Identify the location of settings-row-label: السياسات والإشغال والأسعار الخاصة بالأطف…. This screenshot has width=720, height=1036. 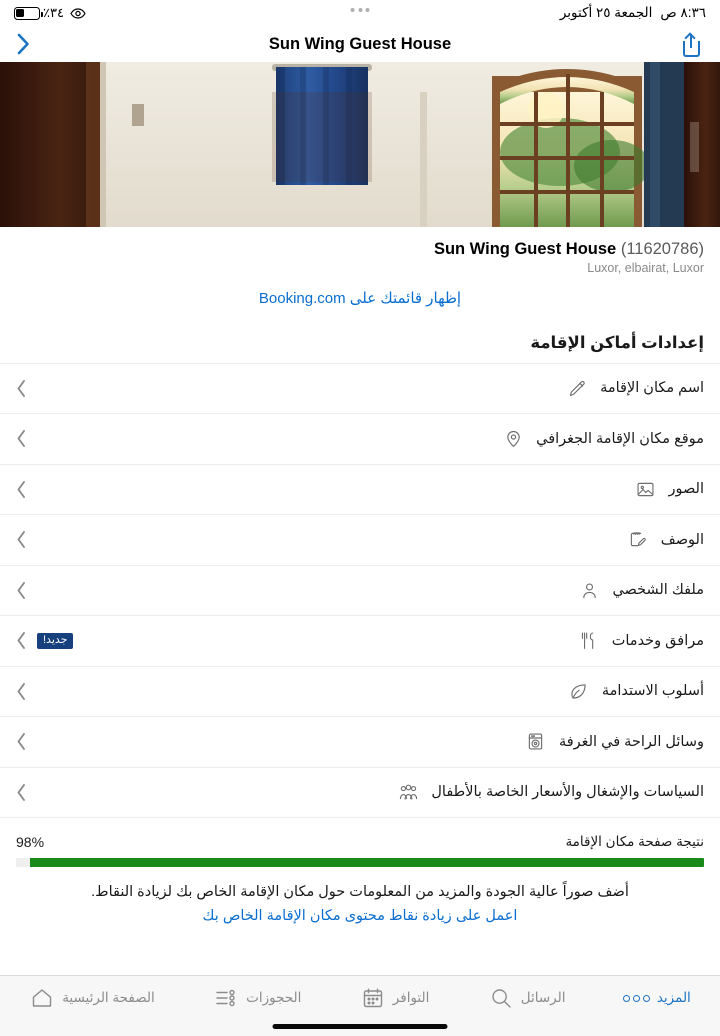
(567, 792).